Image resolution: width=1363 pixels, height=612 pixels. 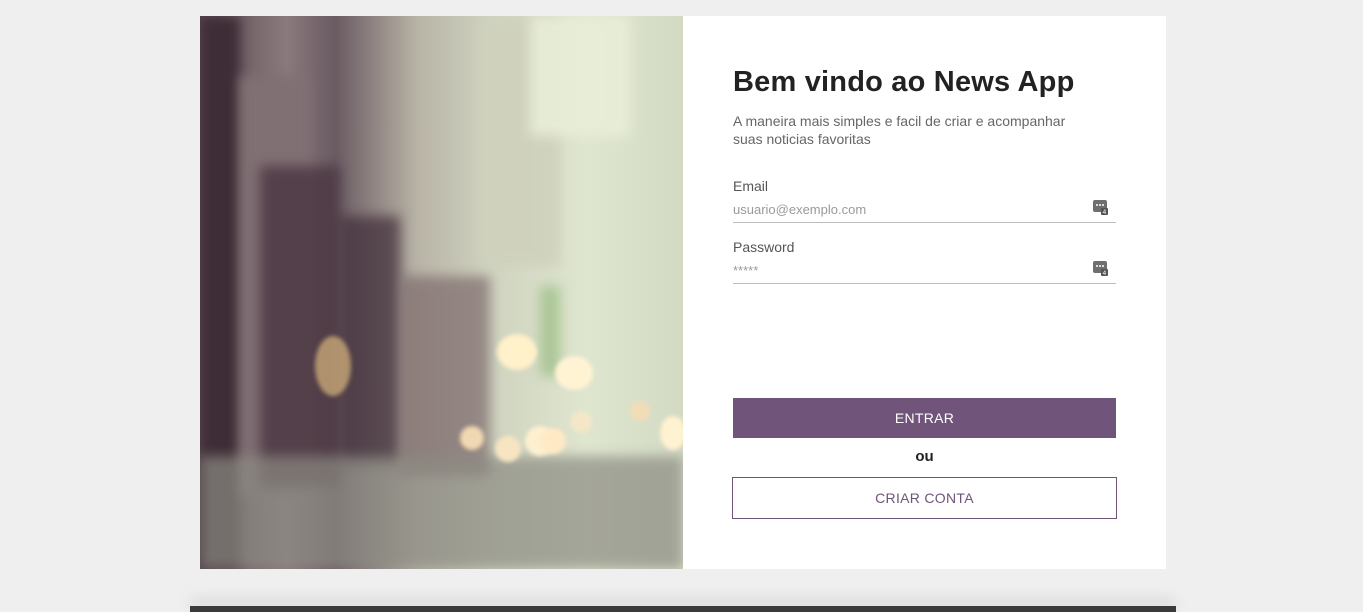 I want to click on page-title: Bem vindo ao News App, so click(x=904, y=82).